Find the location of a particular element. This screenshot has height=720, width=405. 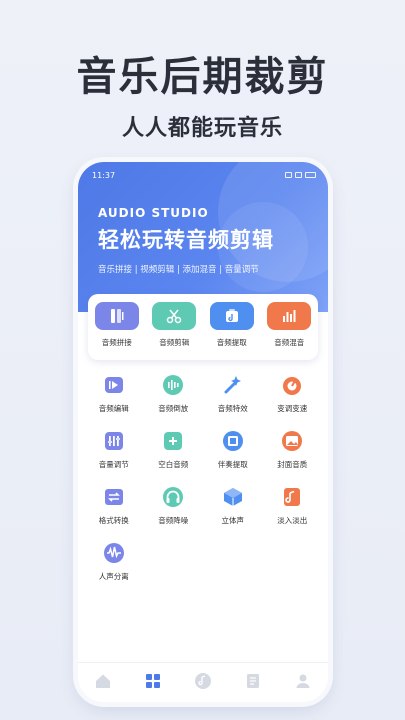

featured-card: 音频拼接 音频剪辑 音频提取 音频混音 is located at coordinates (203, 327).